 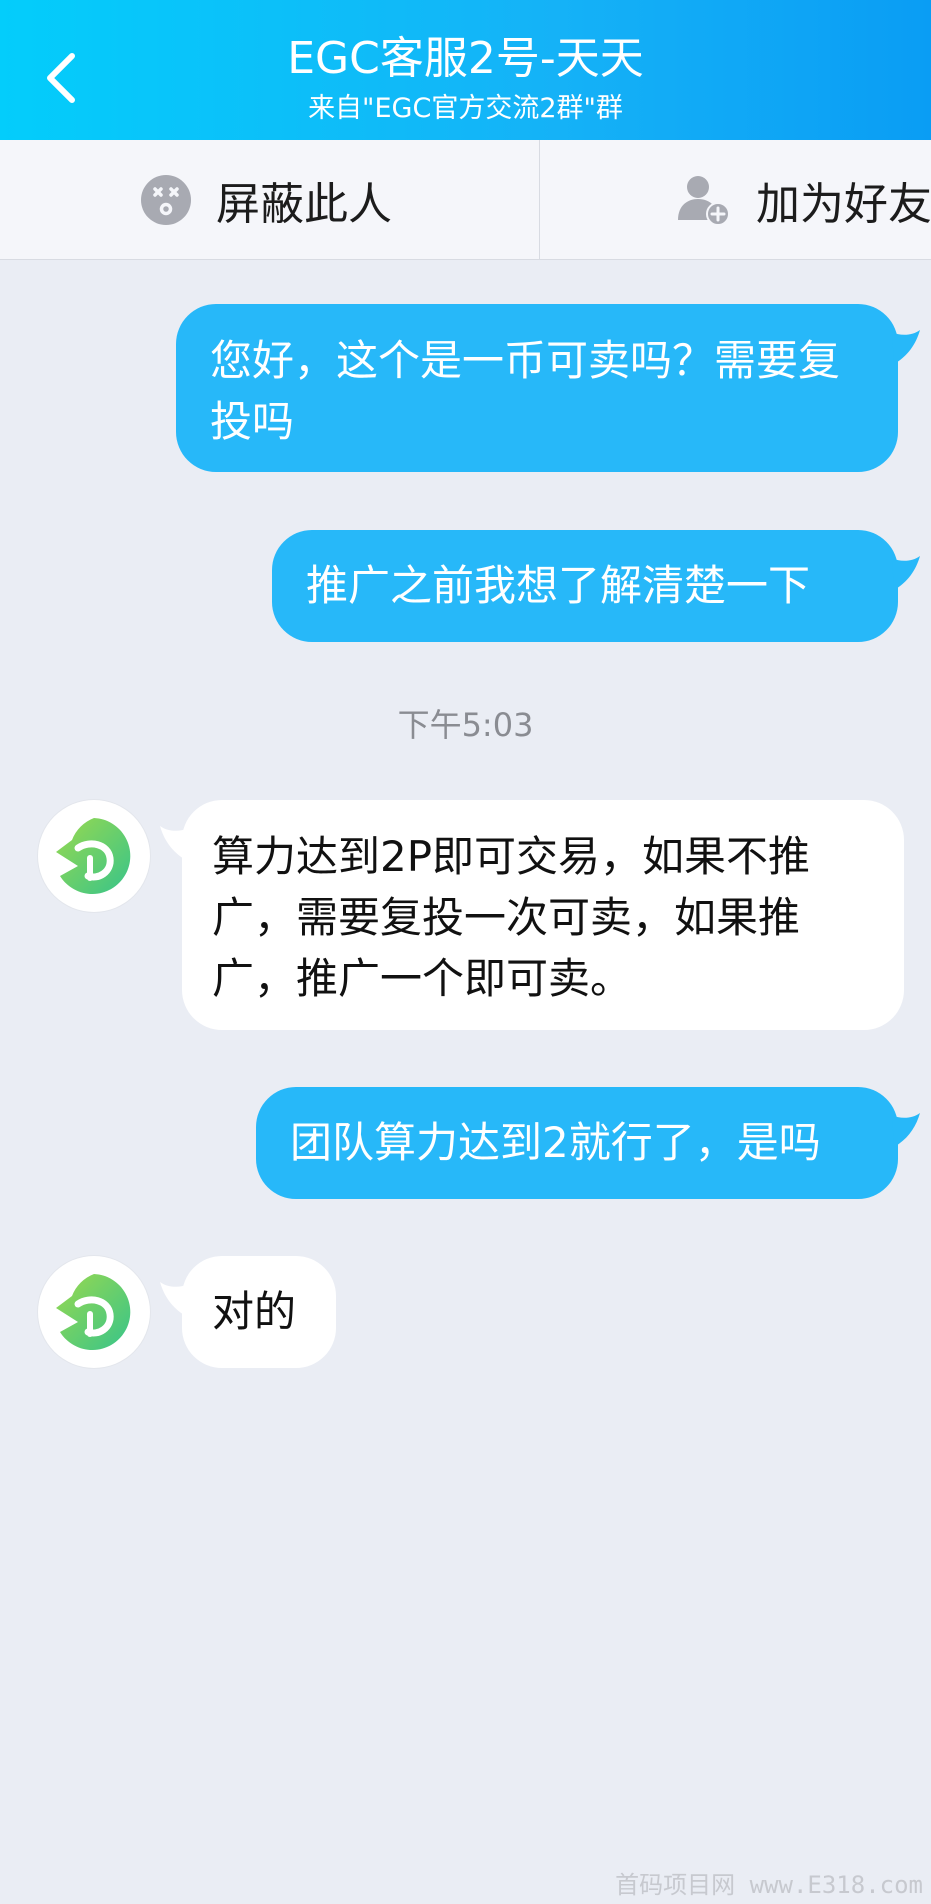 I want to click on message-text: 算力达到2P即可交易，如果不推广，需要复投一次可卖，如果推广，推广一个即可卖。, so click(x=511, y=917).